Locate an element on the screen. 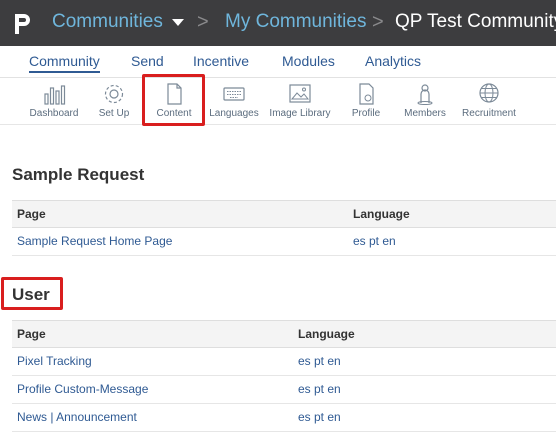  tab-analytics: Analytics is located at coordinates (393, 61).